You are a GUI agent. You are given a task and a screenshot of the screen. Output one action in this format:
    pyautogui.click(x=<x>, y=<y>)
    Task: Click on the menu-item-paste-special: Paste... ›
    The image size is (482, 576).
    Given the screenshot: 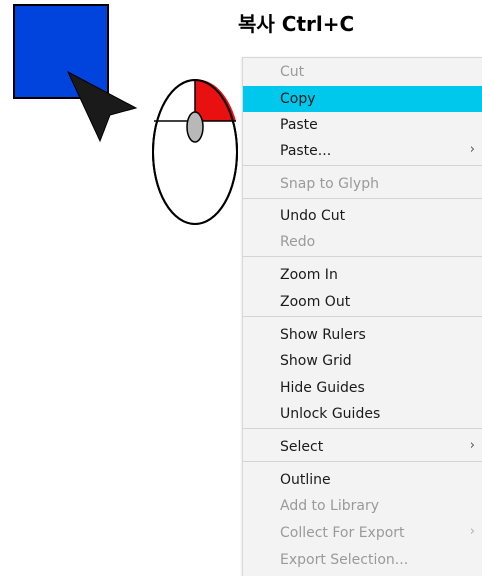 What is the action you would take?
    pyautogui.click(x=362, y=151)
    